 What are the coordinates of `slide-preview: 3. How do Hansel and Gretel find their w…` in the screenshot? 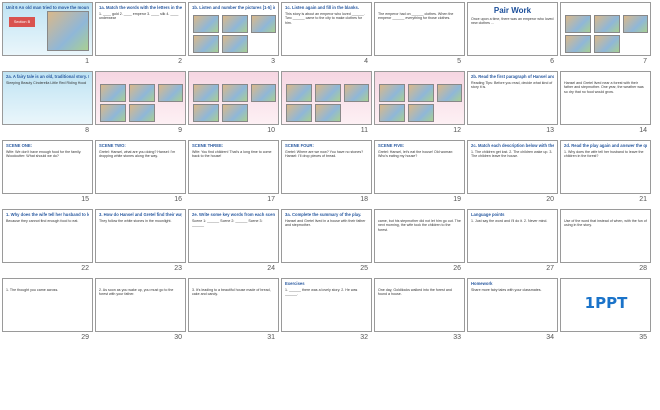 It's located at (140, 236).